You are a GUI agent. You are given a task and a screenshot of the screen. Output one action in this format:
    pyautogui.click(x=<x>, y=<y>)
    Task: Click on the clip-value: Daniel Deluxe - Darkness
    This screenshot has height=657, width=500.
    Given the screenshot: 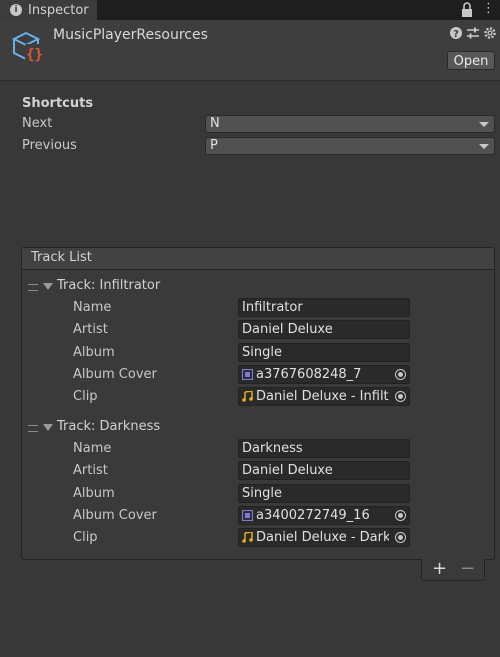 What is the action you would take?
    pyautogui.click(x=322, y=537)
    